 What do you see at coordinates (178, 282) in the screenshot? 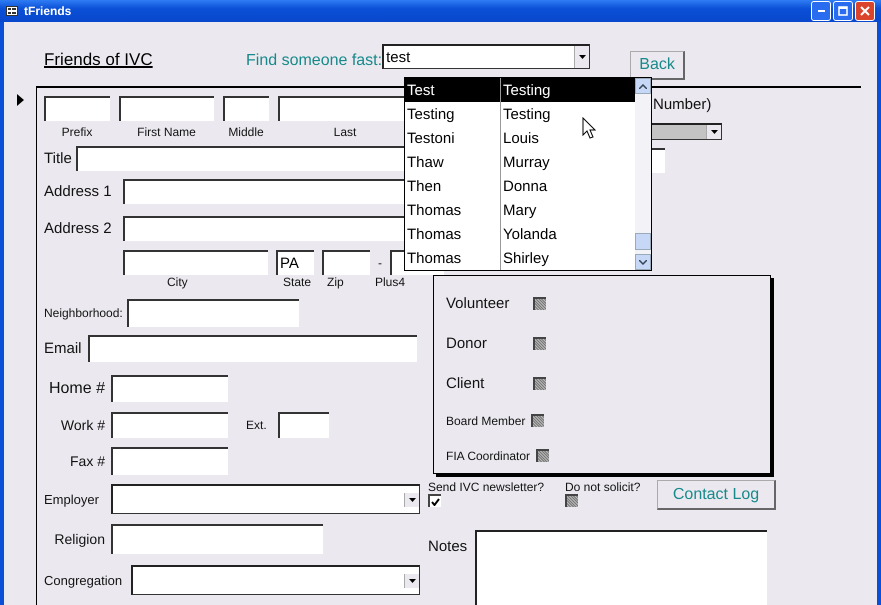
I see `field-label: City` at bounding box center [178, 282].